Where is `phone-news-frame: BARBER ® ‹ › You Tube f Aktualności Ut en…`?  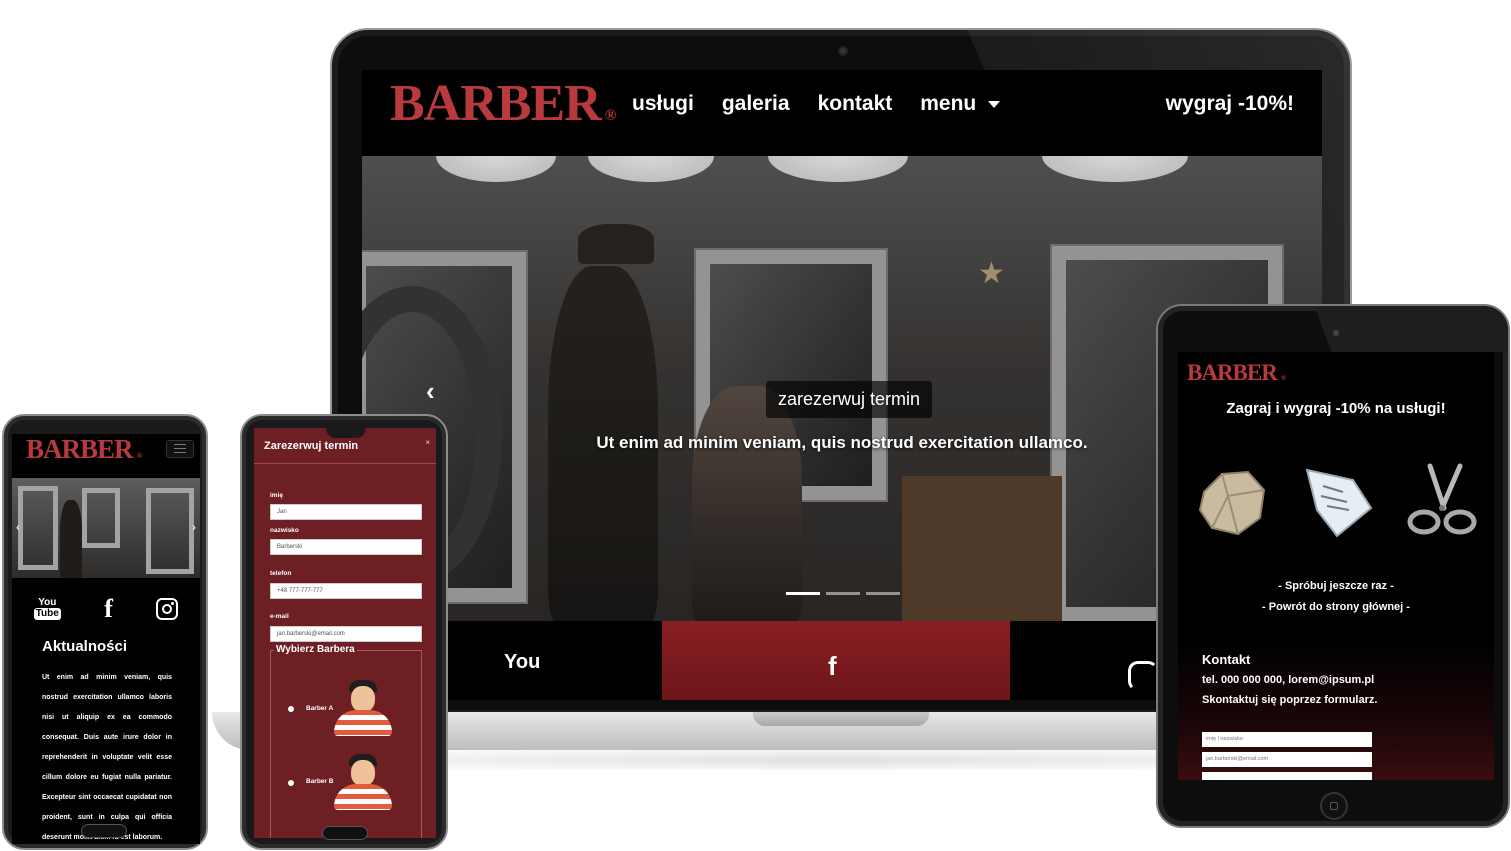 phone-news-frame: BARBER ® ‹ › You Tube f Aktualności Ut en… is located at coordinates (105, 632).